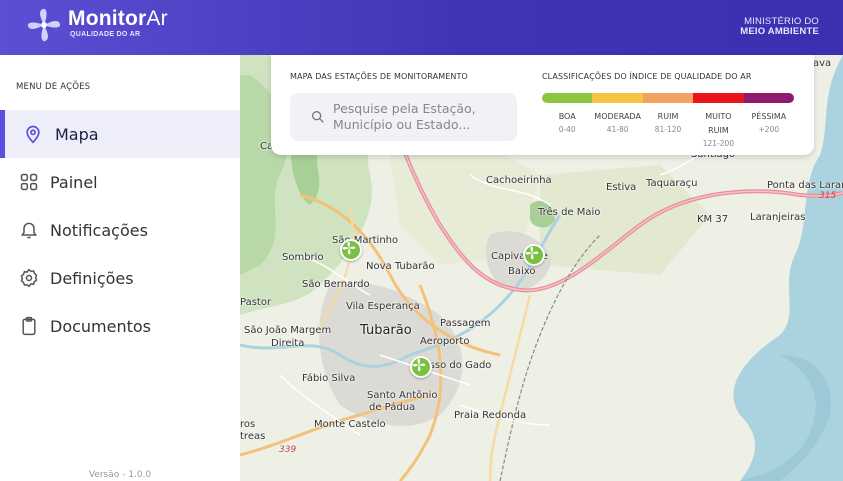 The width and height of the screenshot is (843, 481). What do you see at coordinates (120, 134) in the screenshot?
I see `sidebar-item-mapa: Mapa` at bounding box center [120, 134].